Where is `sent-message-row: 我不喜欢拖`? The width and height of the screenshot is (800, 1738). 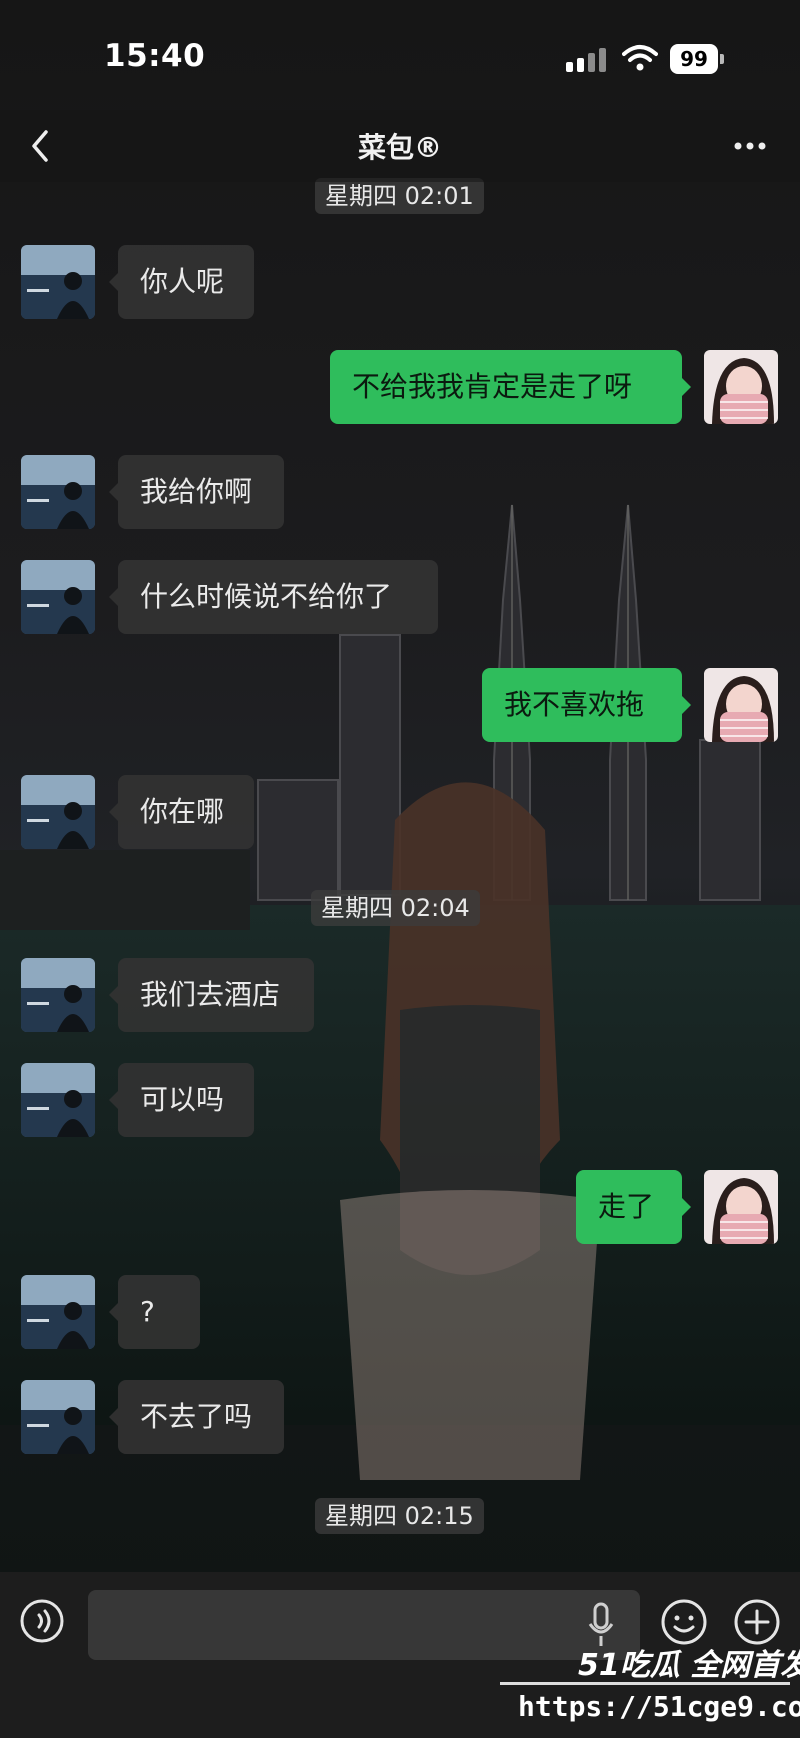
sent-message-row: 我不喜欢拖 is located at coordinates (400, 705).